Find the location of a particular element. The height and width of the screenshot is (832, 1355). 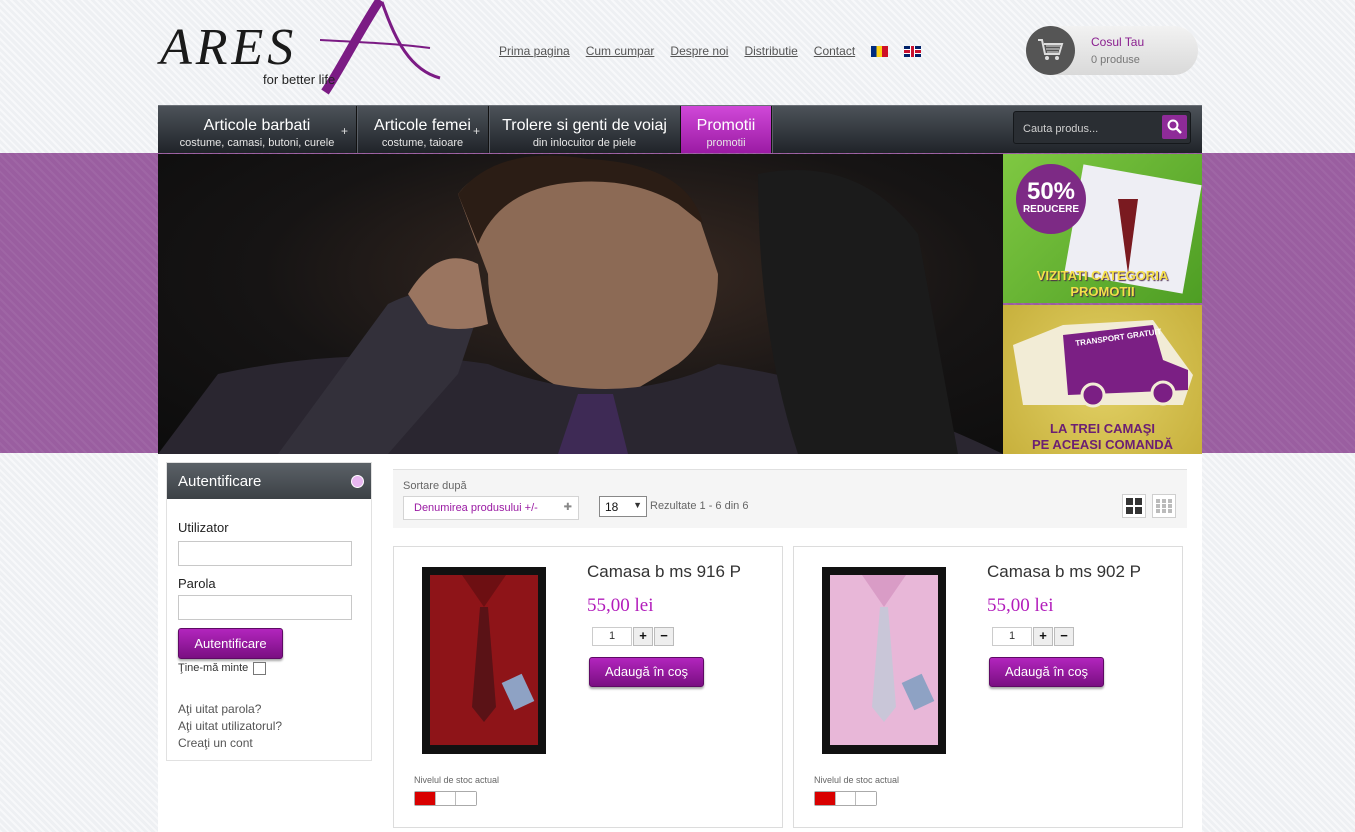

grid-large-icon is located at coordinates (1134, 506).